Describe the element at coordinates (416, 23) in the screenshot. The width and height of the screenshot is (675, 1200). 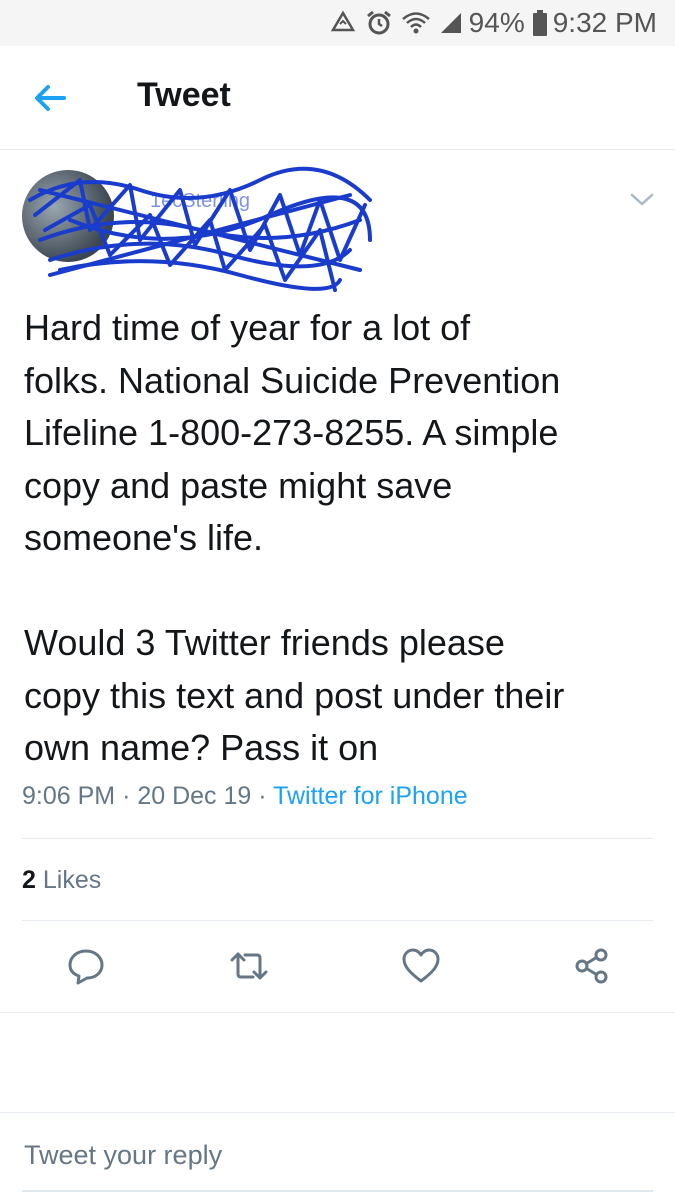
I see `wifi-icon` at that location.